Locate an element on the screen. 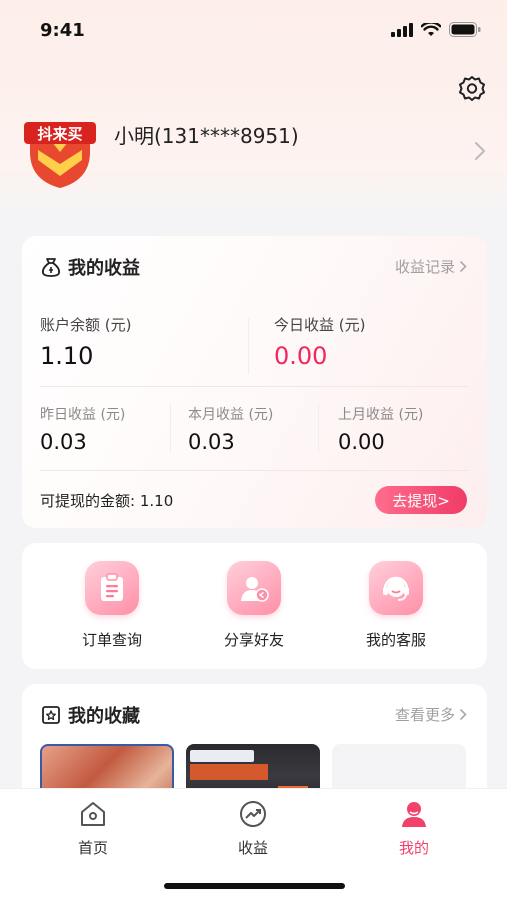 Image resolution: width=507 pixels, height=900 pixels. customer-service-button: 我的客服 is located at coordinates (396, 605).